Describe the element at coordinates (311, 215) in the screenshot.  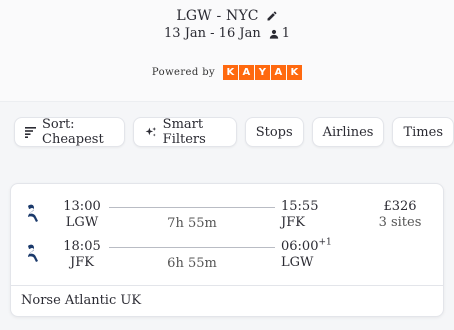
I see `outbound-arrival: 15:55 JFK` at that location.